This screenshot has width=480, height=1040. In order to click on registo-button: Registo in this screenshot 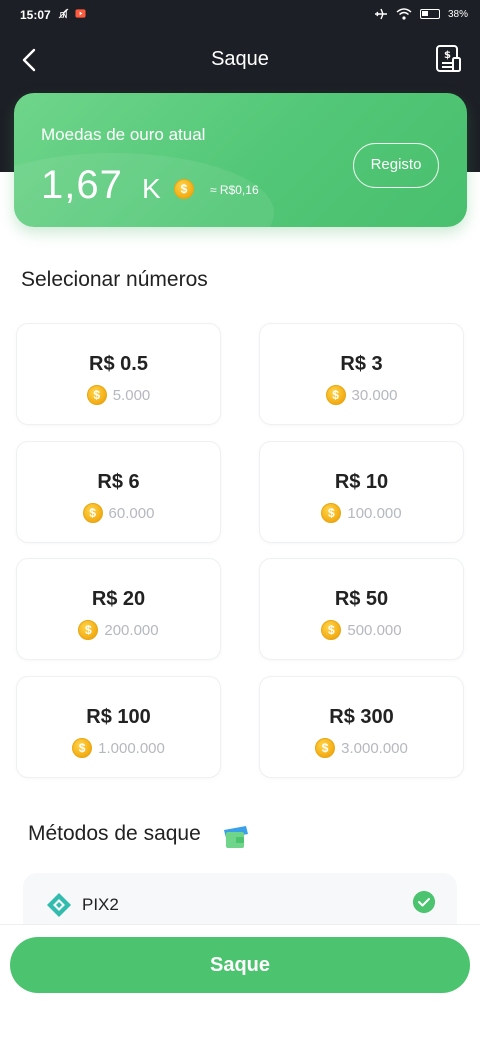, I will do `click(396, 165)`.